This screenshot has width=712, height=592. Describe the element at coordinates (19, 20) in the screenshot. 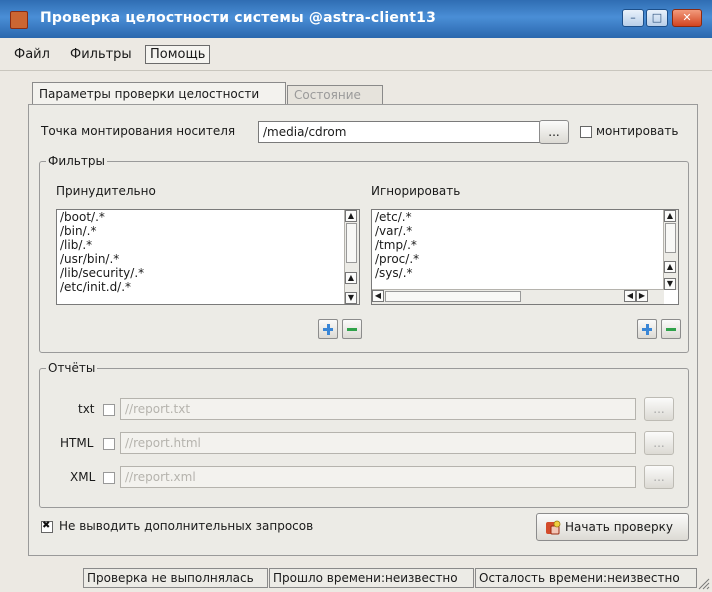

I see `app-icon` at that location.